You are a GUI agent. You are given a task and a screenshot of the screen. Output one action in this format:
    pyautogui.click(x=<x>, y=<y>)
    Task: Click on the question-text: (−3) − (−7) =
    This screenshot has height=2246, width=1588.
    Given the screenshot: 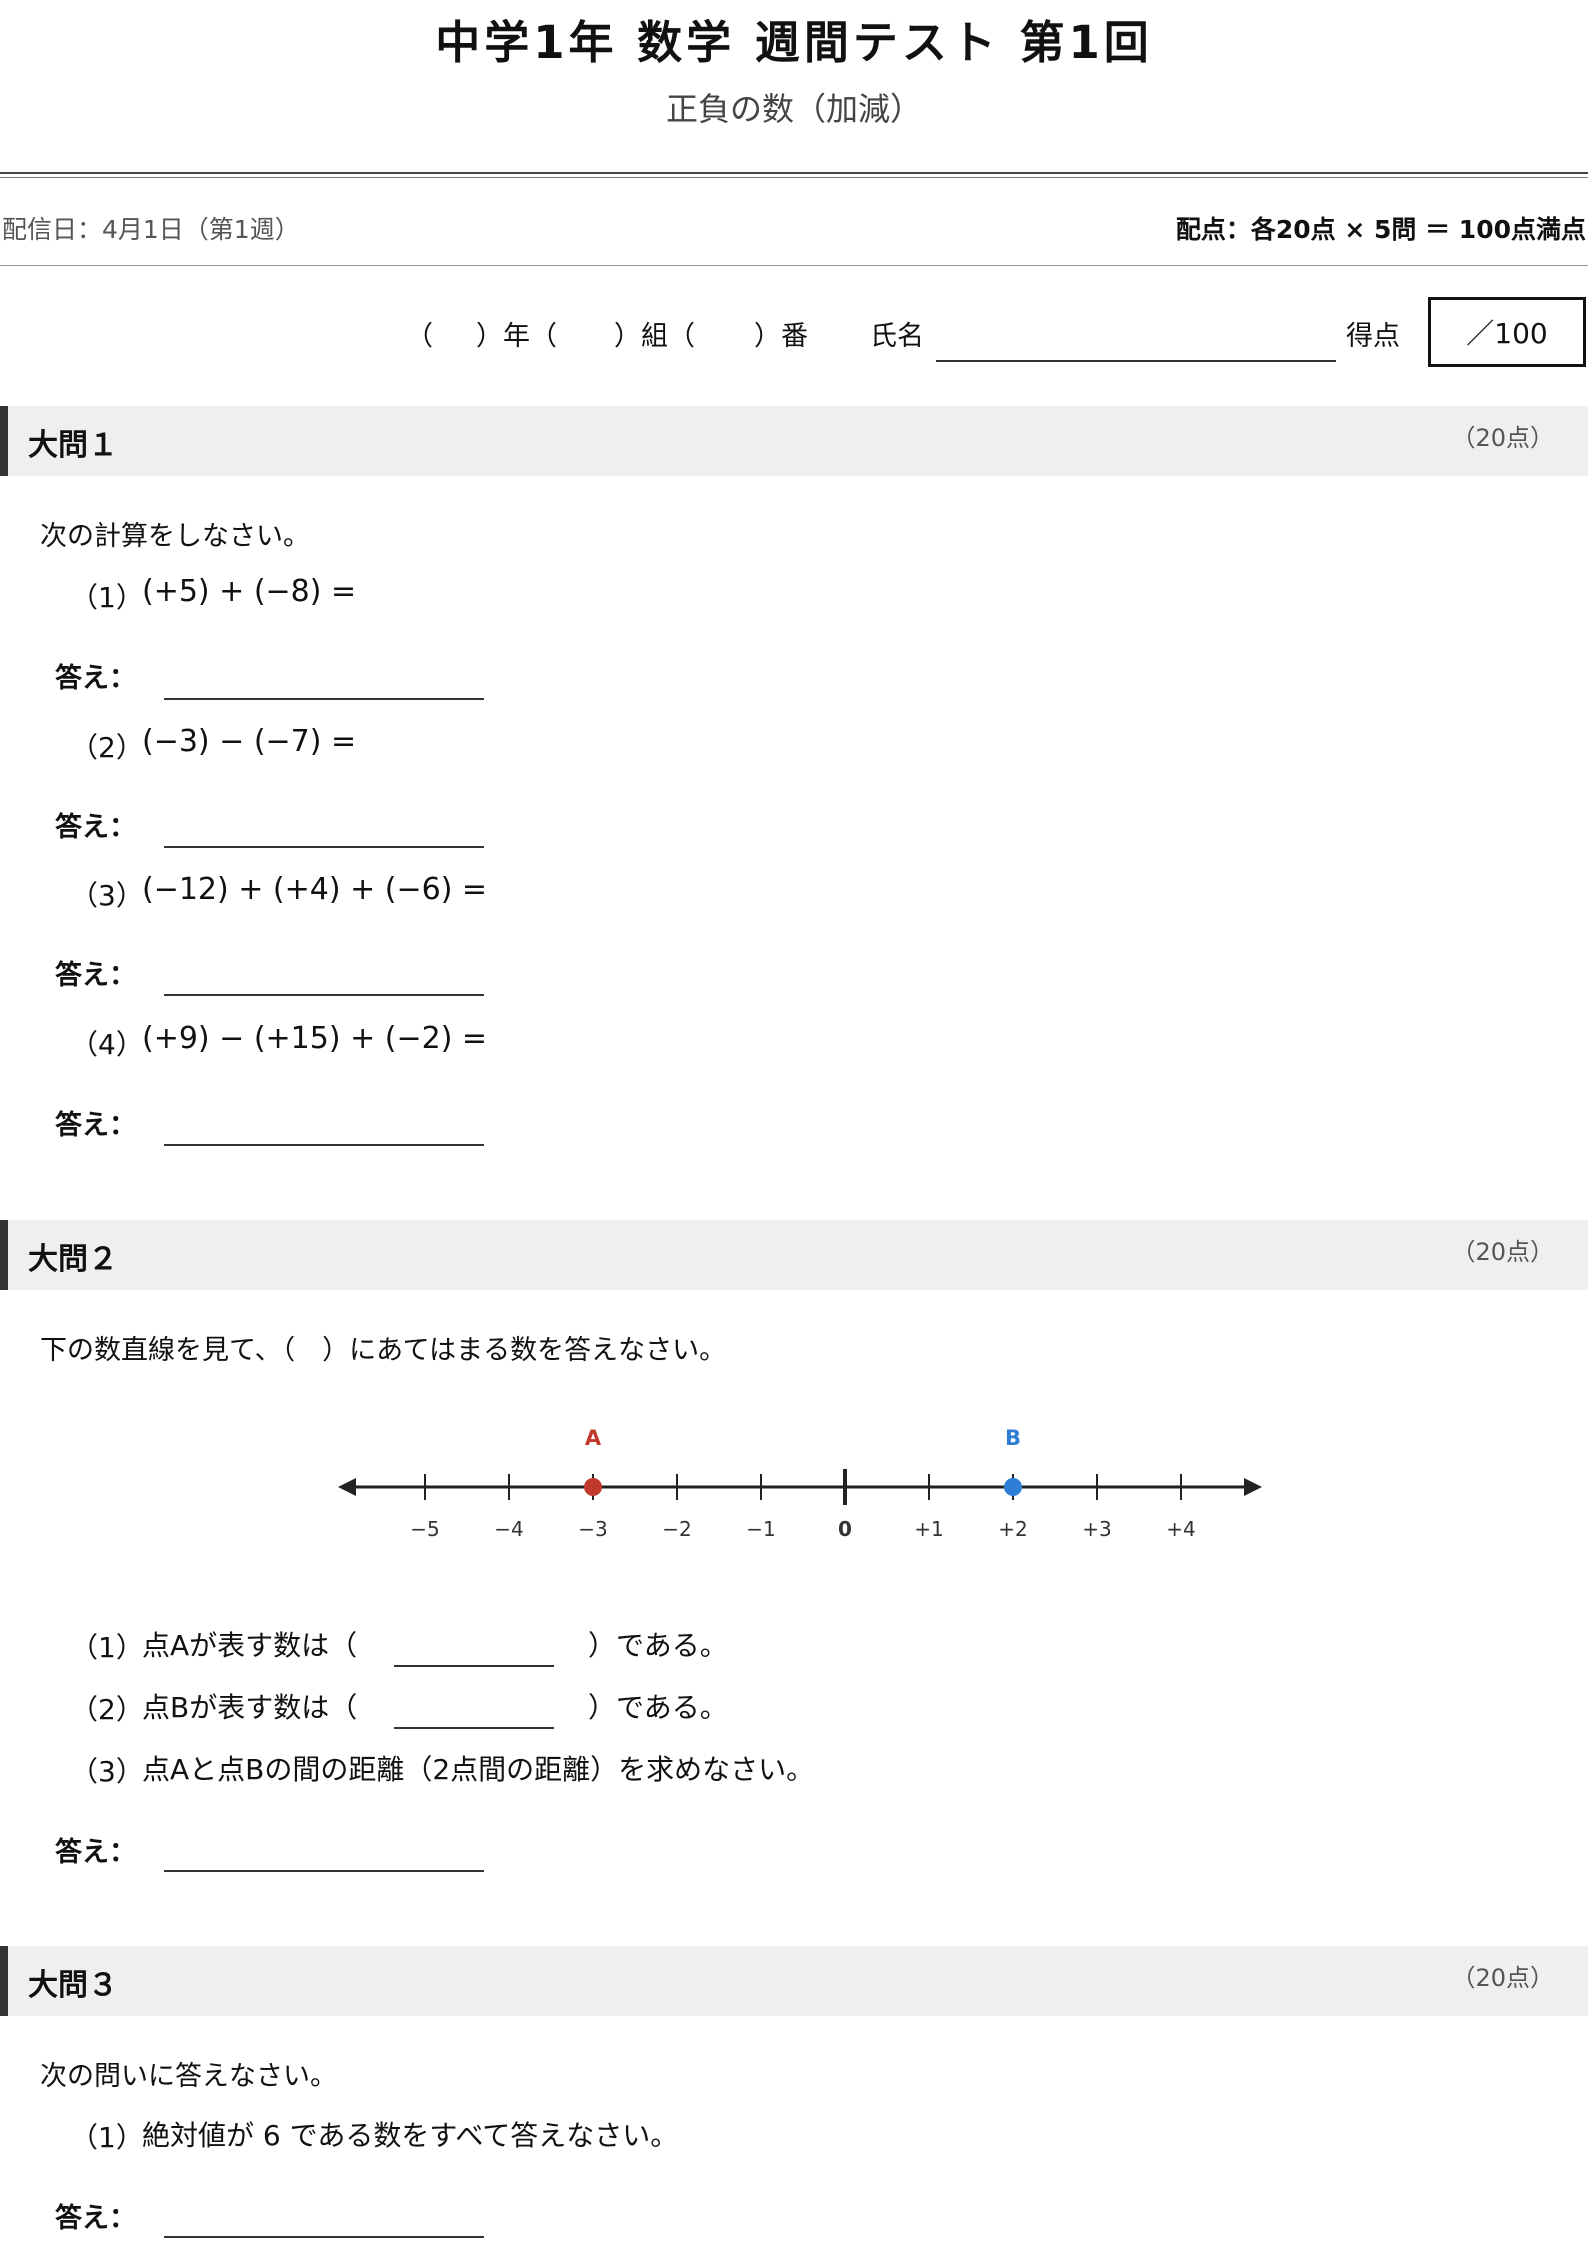 What is the action you would take?
    pyautogui.click(x=249, y=741)
    